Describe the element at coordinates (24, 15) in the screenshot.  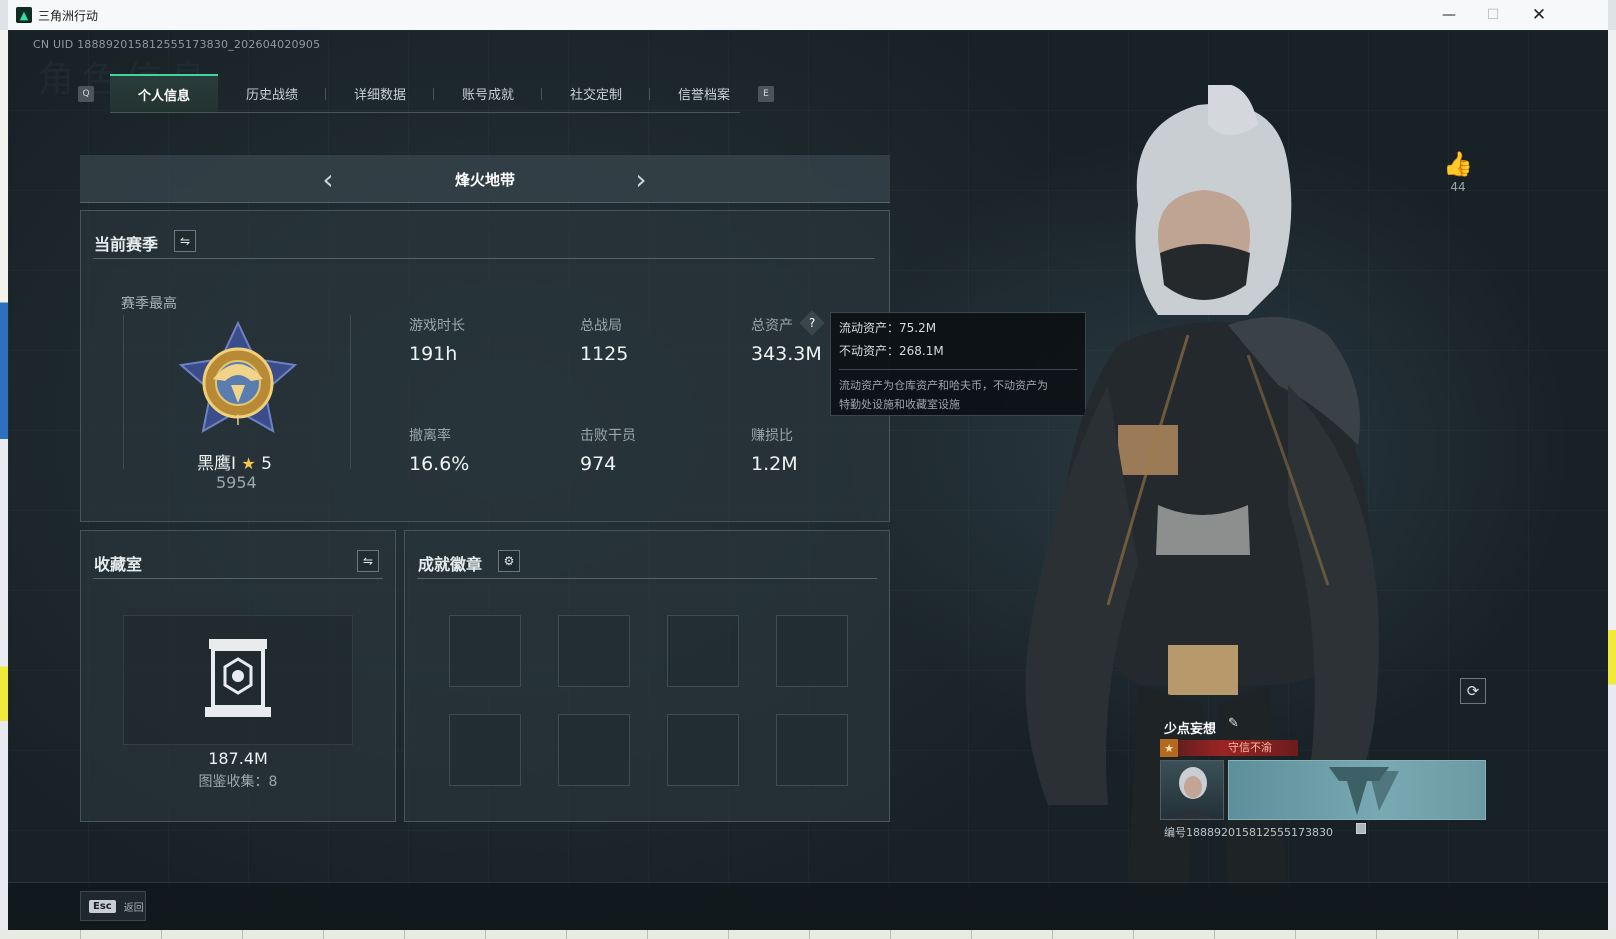
I see `delta-logo-icon: ▲` at that location.